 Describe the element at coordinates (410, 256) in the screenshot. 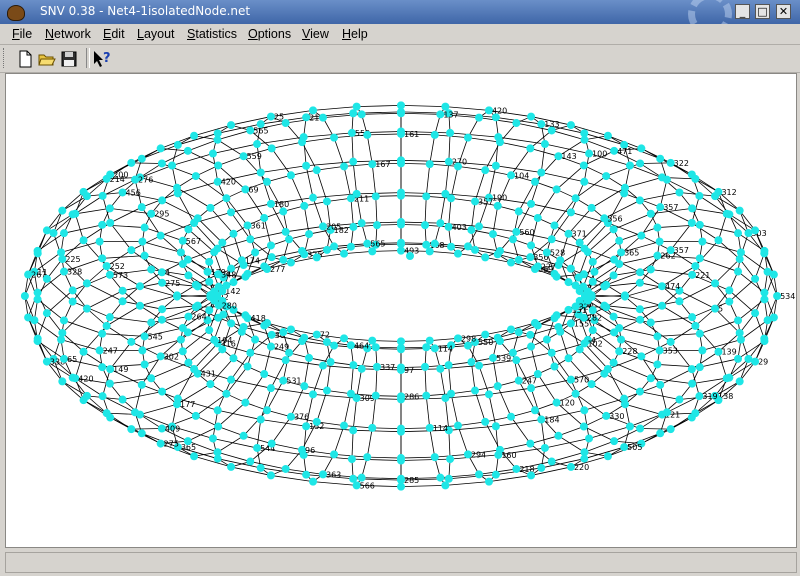

I see `isolated-node` at that location.